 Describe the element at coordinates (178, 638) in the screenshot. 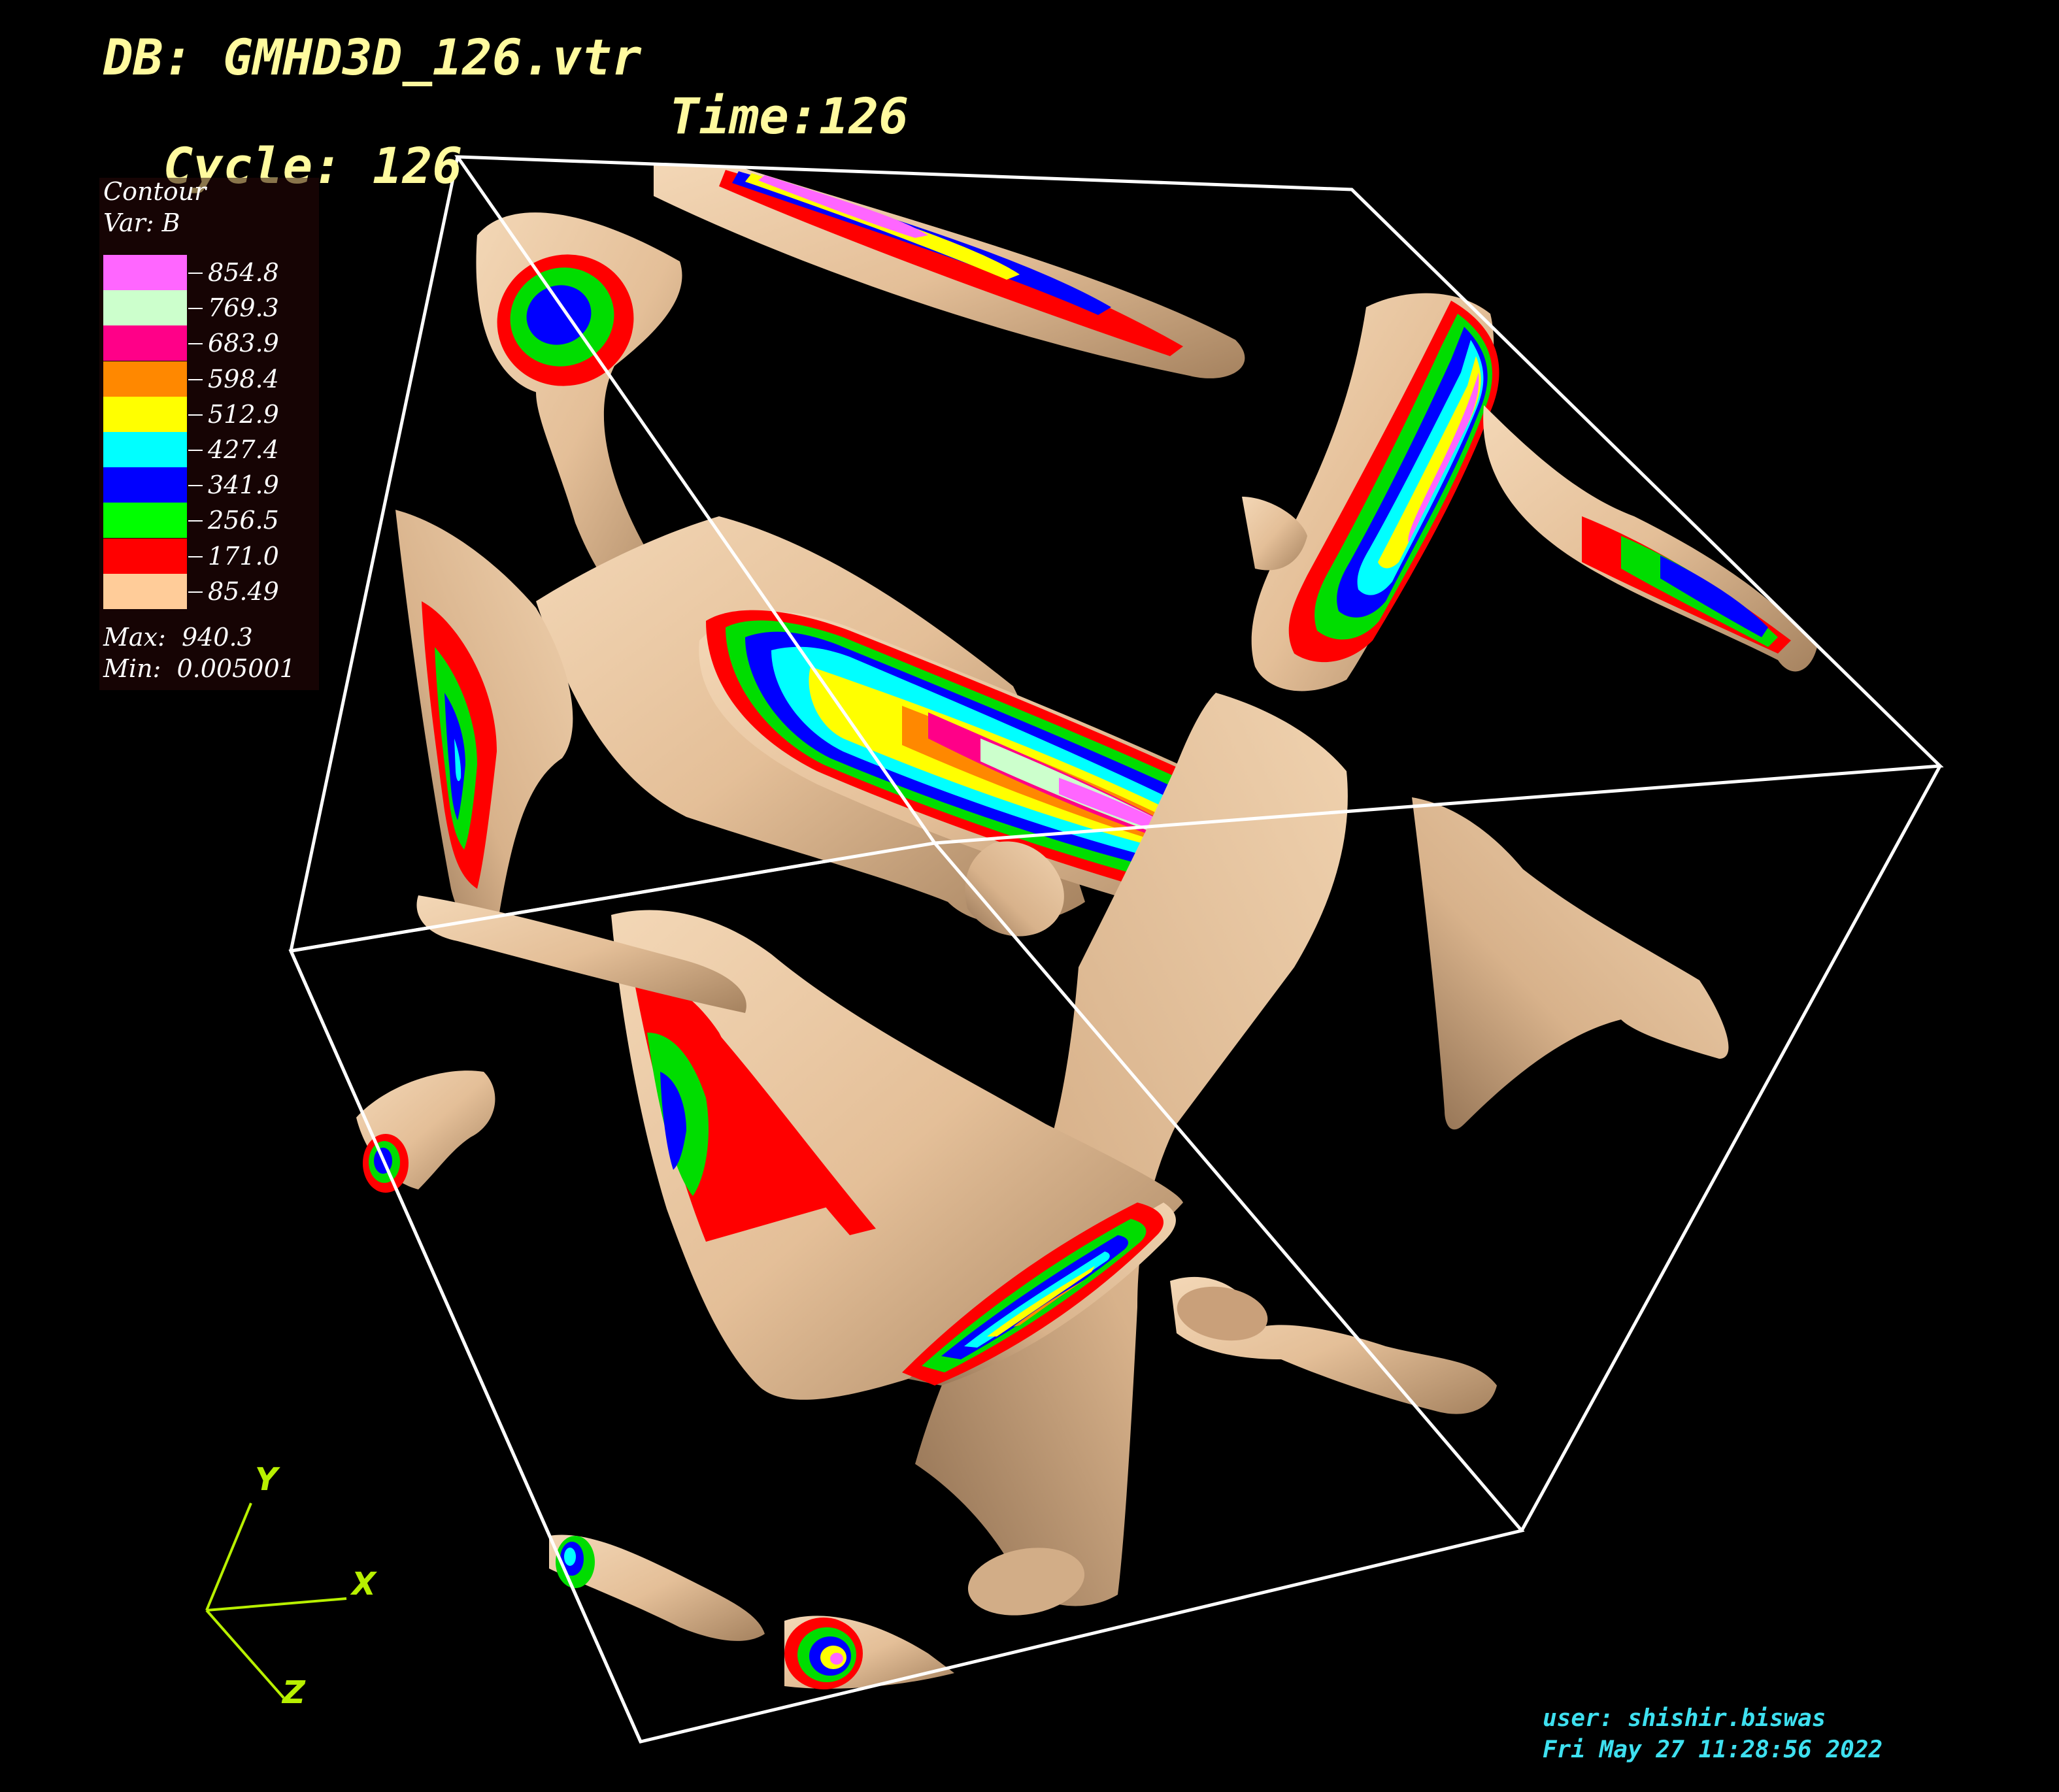

I see `legend-max: Max: 940.3` at that location.